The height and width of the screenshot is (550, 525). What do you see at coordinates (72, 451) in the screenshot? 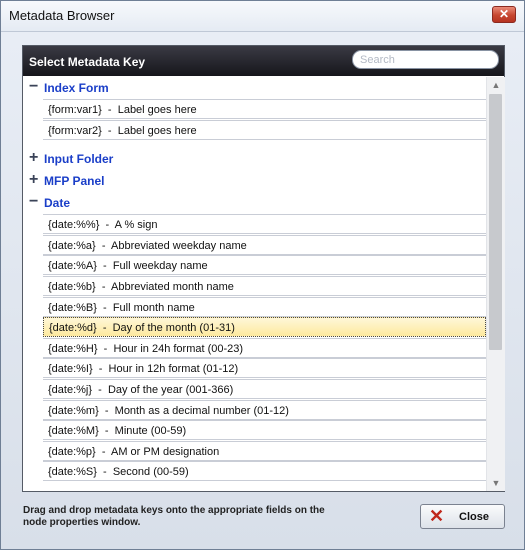
I see `metadata-key: {date:%p}` at bounding box center [72, 451].